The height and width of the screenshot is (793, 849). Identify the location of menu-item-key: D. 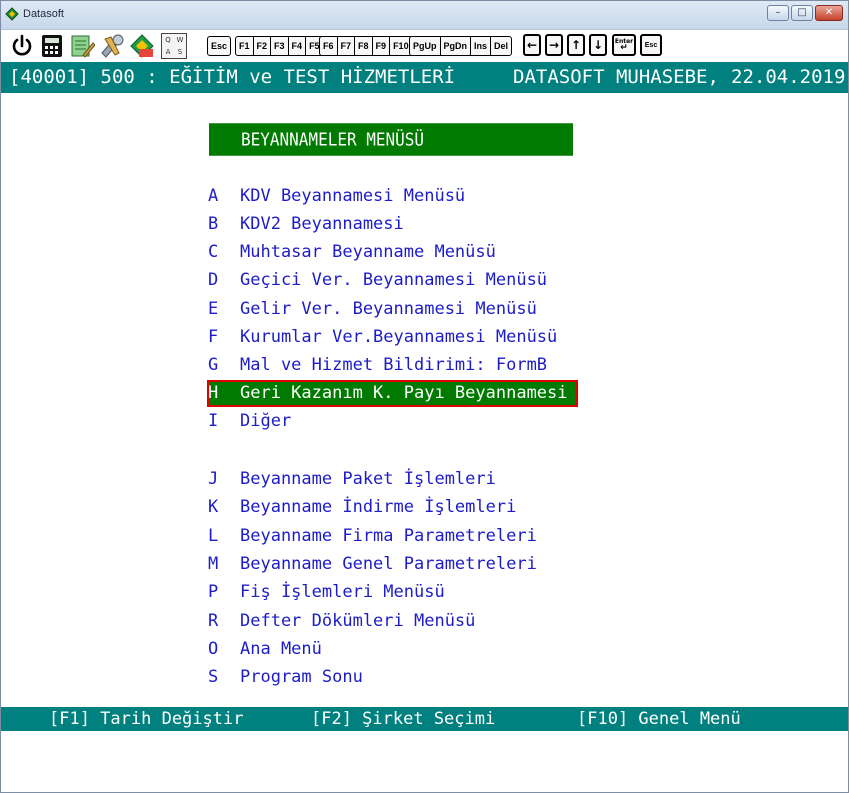
(213, 280).